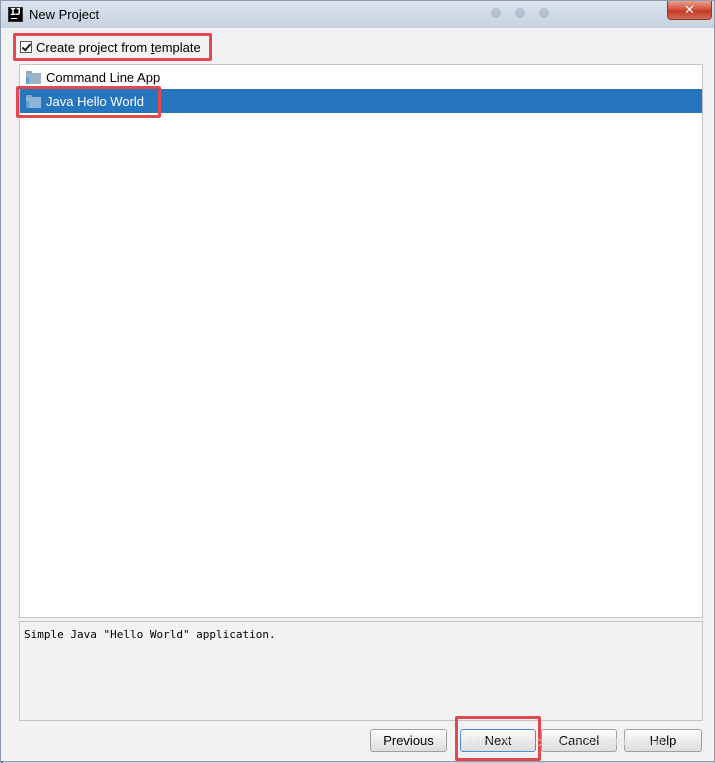 The width and height of the screenshot is (715, 763). I want to click on title-bar: IJ New Project ✕, so click(357, 14).